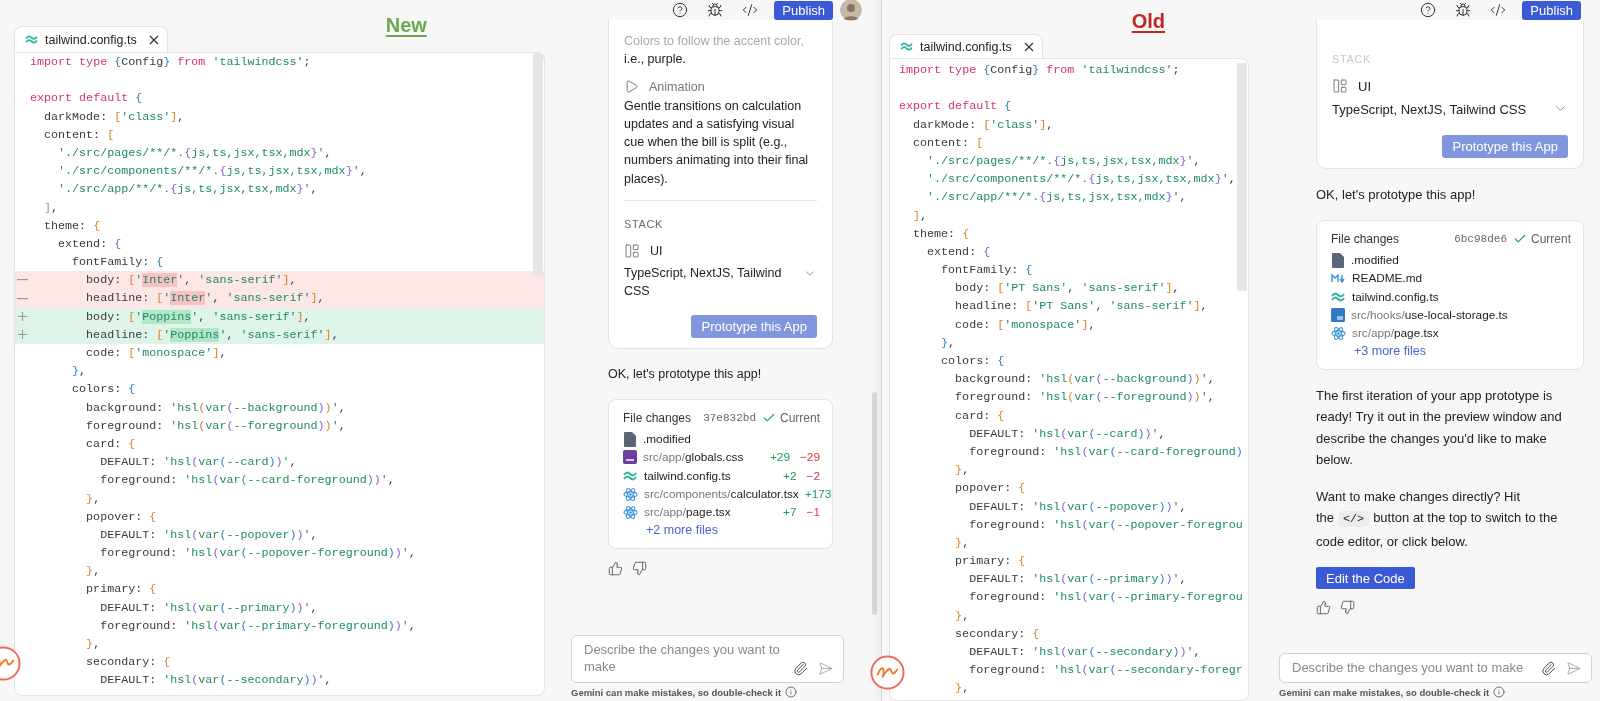 The height and width of the screenshot is (701, 1600). Describe the element at coordinates (1461, 315) in the screenshot. I see `file-path: src/hooks/use-local-storage.ts` at that location.